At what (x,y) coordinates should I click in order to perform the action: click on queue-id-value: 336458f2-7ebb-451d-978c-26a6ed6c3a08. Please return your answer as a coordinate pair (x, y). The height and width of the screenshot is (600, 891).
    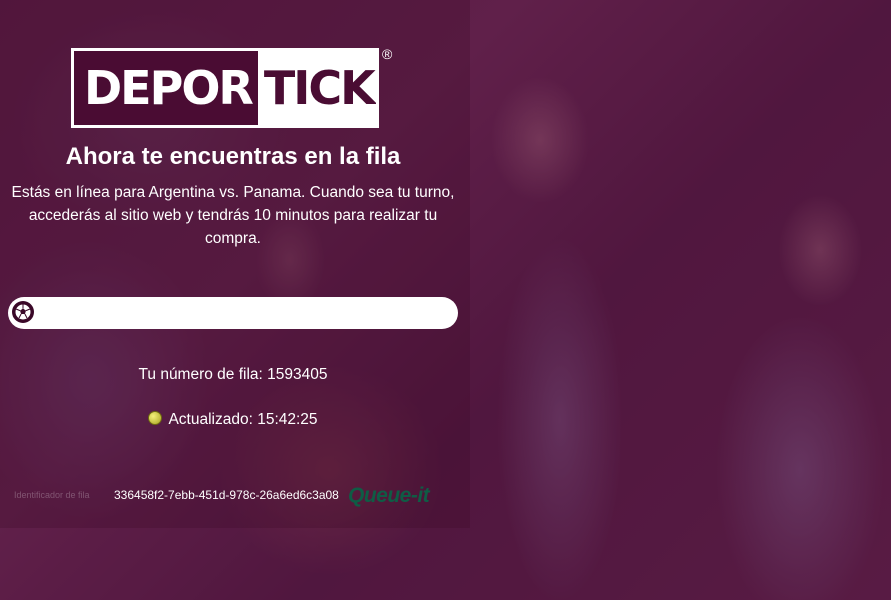
    Looking at the image, I should click on (226, 495).